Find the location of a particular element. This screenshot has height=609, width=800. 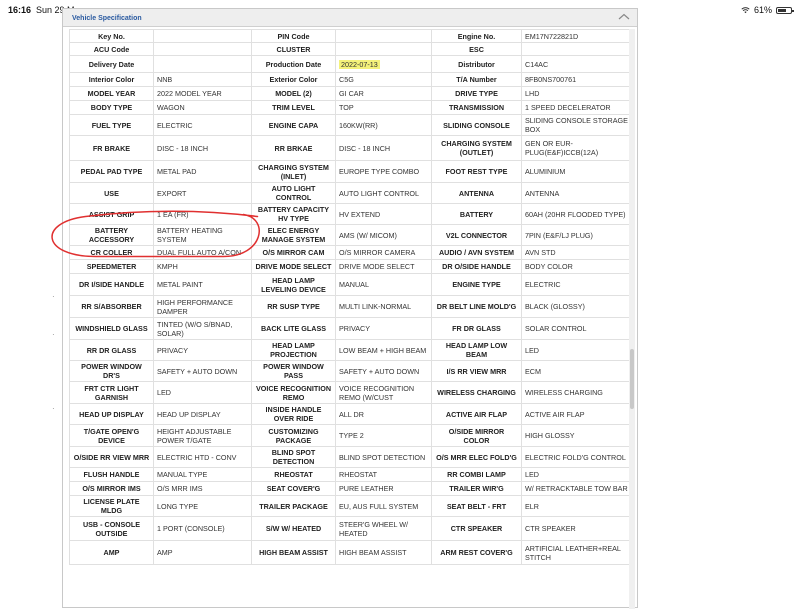

spec-value-text: ANTENNA is located at coordinates (542, 193).